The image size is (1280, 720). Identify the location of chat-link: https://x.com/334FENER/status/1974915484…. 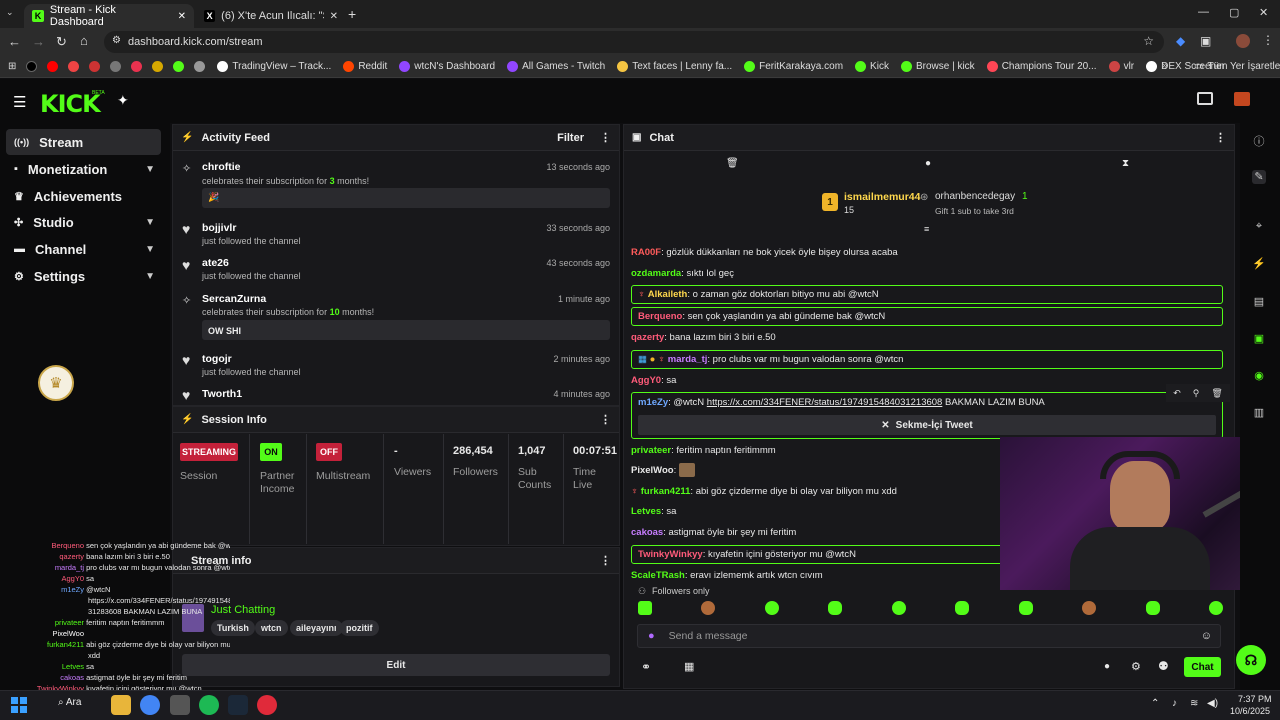
(825, 402).